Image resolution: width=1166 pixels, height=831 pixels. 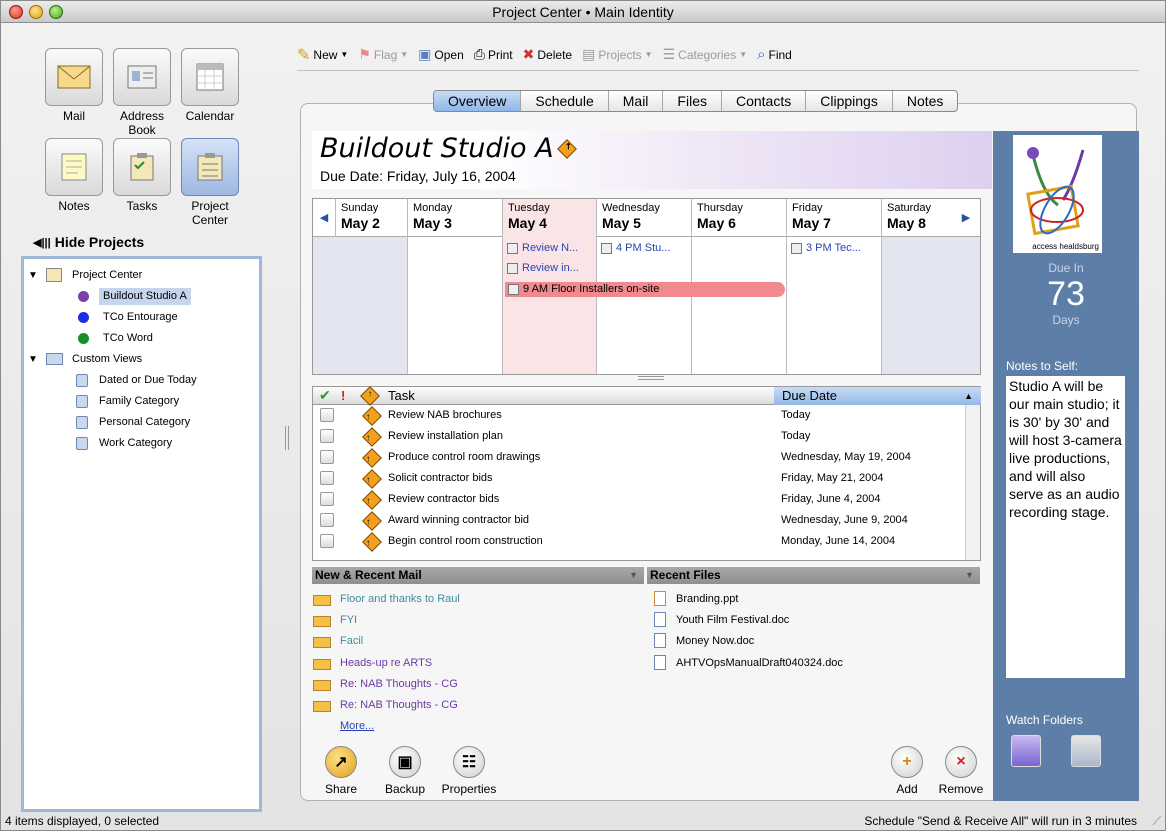 I want to click on share-button: ↗ Share, so click(x=341, y=771).